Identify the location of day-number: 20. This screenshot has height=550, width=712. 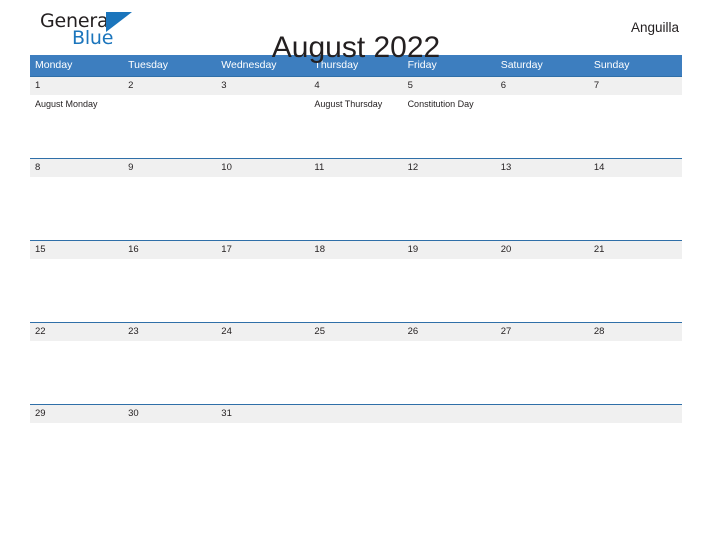
(542, 250).